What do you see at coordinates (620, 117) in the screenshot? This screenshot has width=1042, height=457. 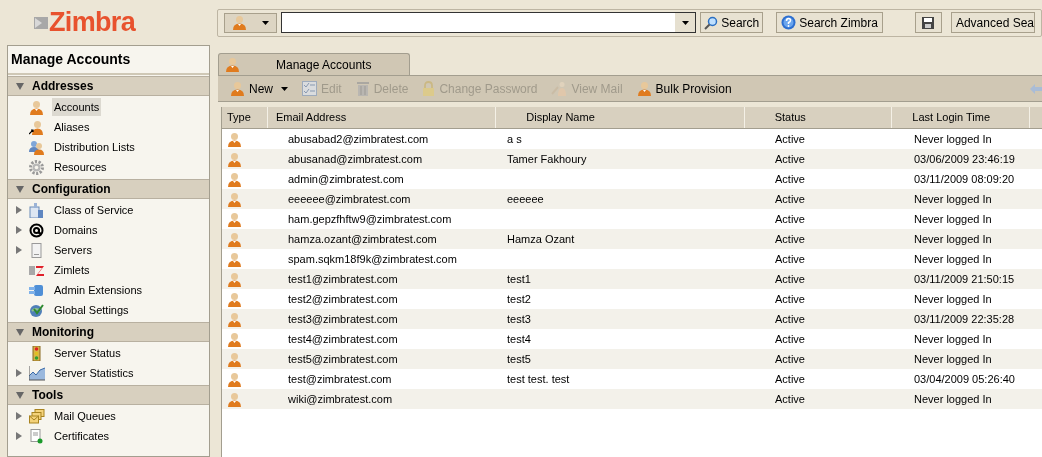 I see `column-header: Display Name` at bounding box center [620, 117].